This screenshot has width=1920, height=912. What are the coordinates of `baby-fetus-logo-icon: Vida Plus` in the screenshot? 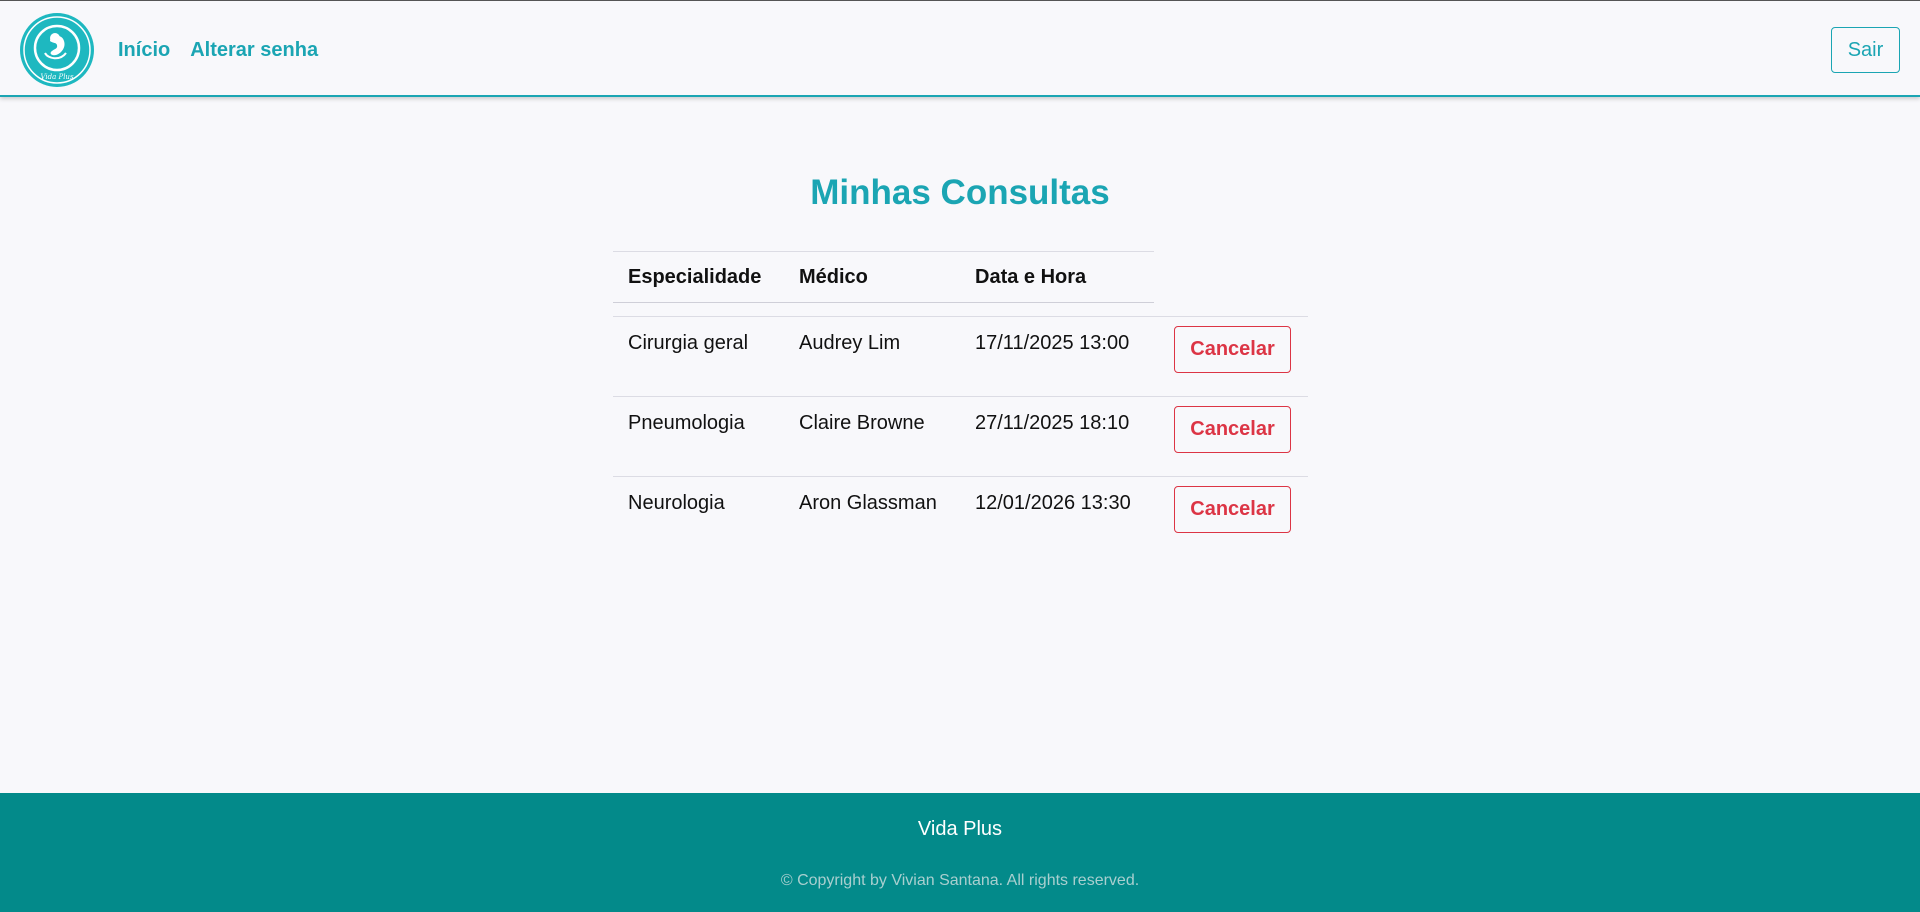 It's located at (57, 50).